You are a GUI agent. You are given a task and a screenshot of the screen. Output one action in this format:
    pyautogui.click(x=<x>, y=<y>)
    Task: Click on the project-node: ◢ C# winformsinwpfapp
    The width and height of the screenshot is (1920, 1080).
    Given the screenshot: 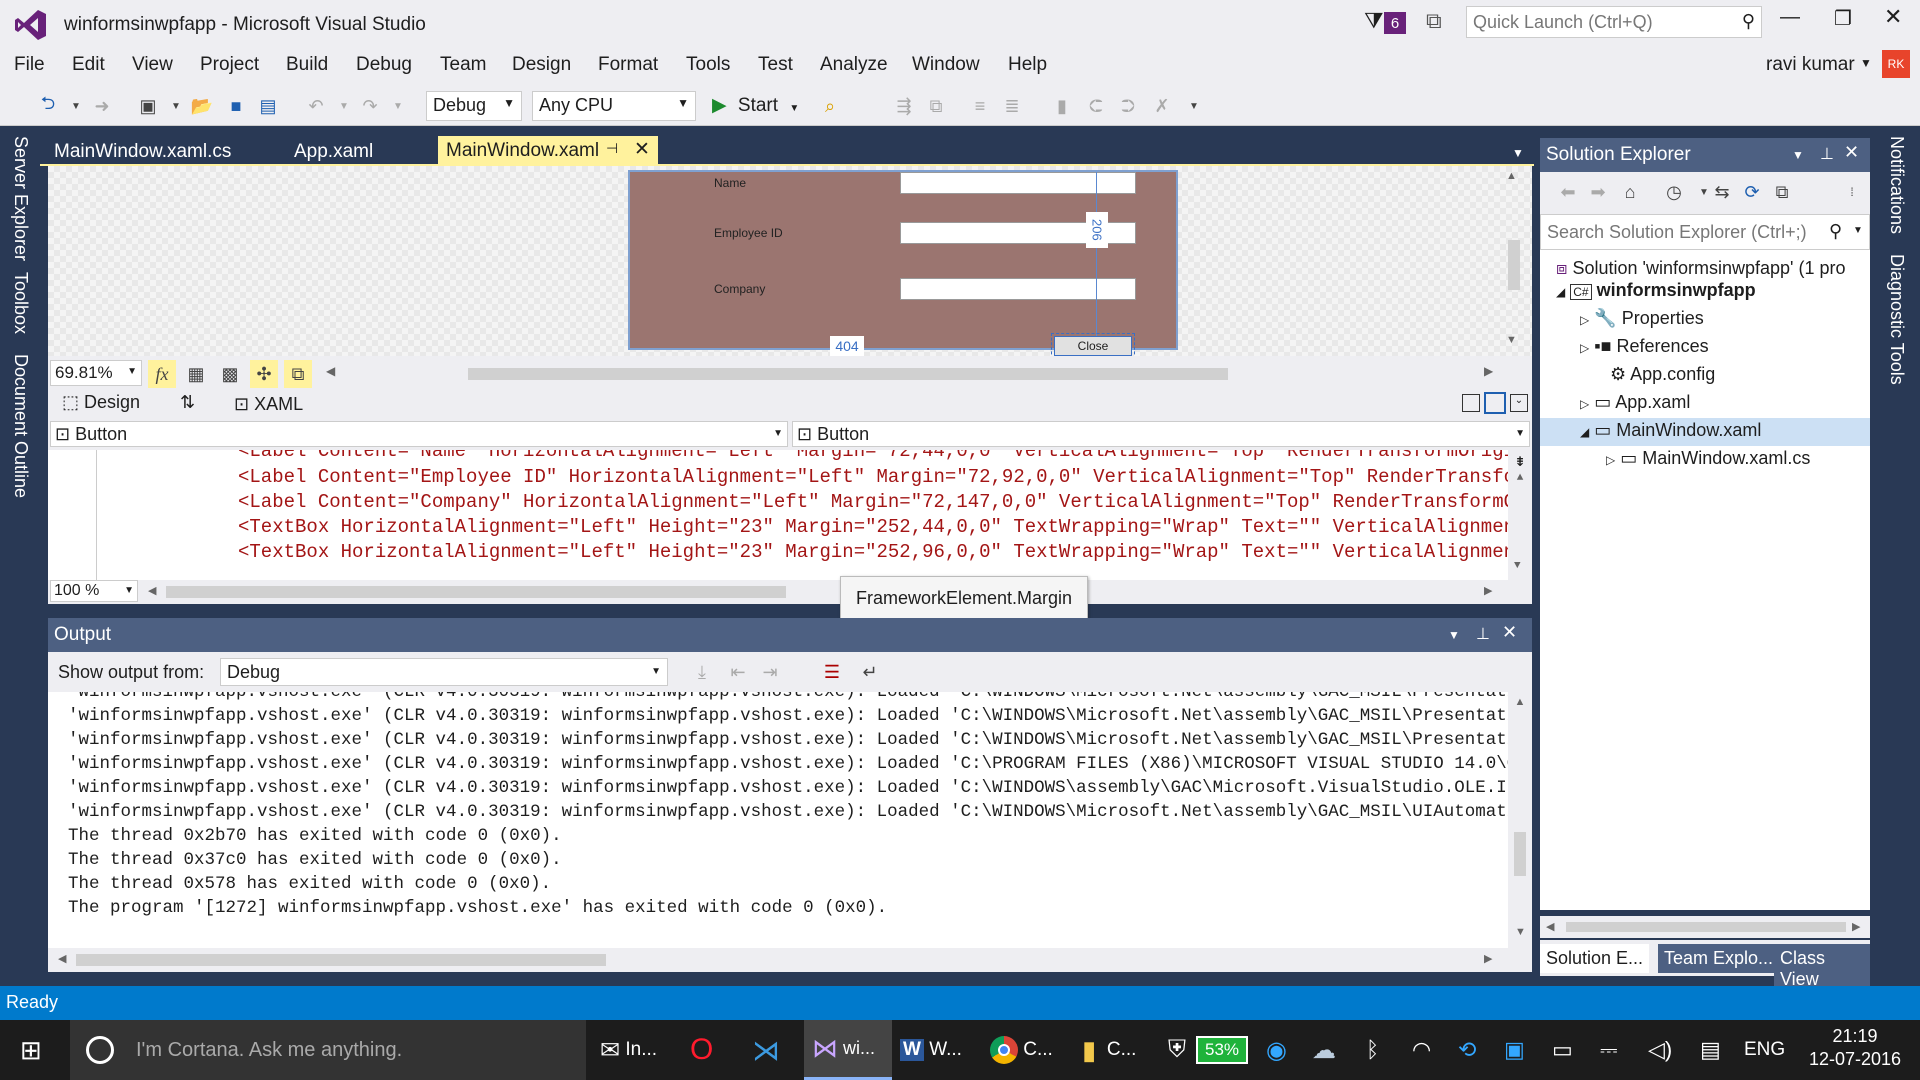 What is the action you would take?
    pyautogui.click(x=1656, y=290)
    